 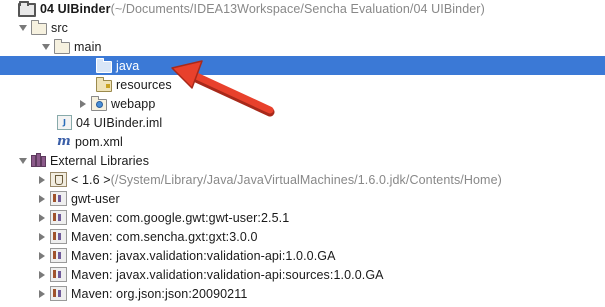 What do you see at coordinates (302, 27) in the screenshot?
I see `tree-row-src: src` at bounding box center [302, 27].